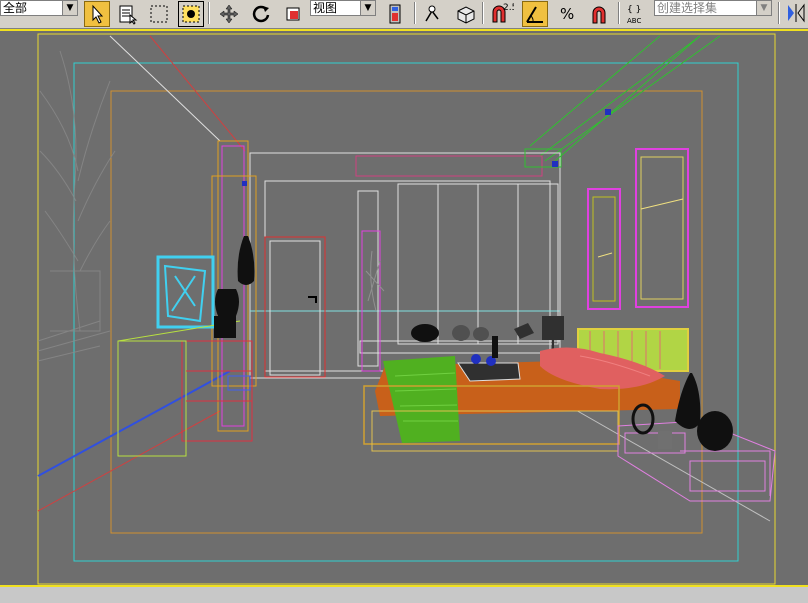 This screenshot has height=603, width=808. I want to click on rect-region-icon, so click(159, 14).